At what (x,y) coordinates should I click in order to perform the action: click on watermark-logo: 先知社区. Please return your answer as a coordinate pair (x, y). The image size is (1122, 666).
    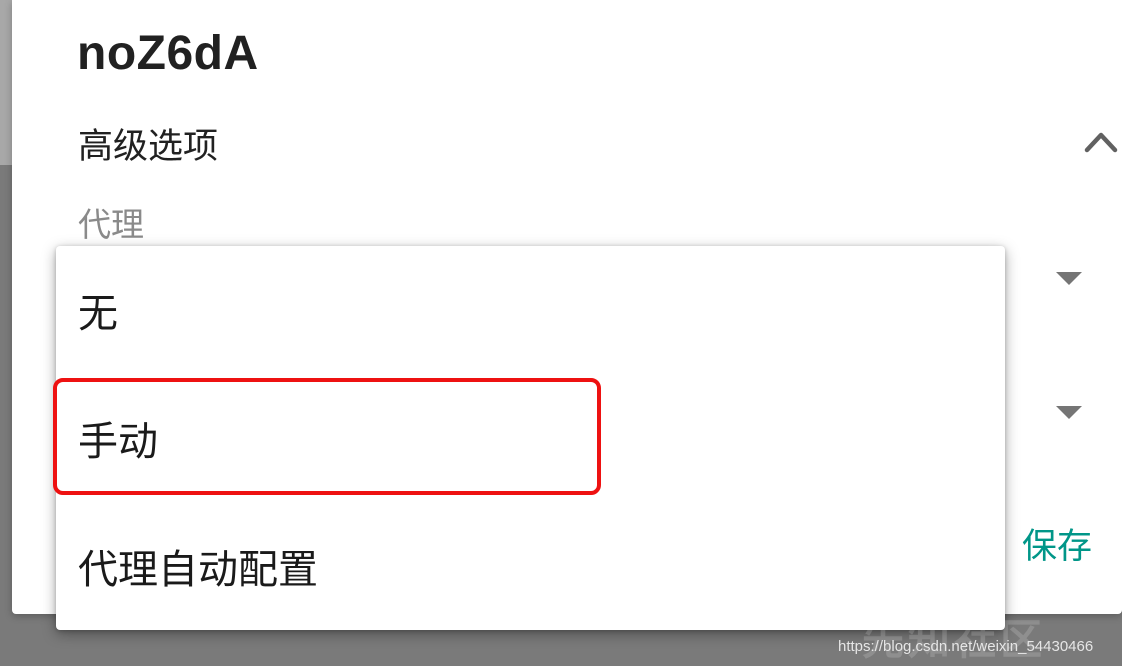
    Looking at the image, I should click on (954, 639).